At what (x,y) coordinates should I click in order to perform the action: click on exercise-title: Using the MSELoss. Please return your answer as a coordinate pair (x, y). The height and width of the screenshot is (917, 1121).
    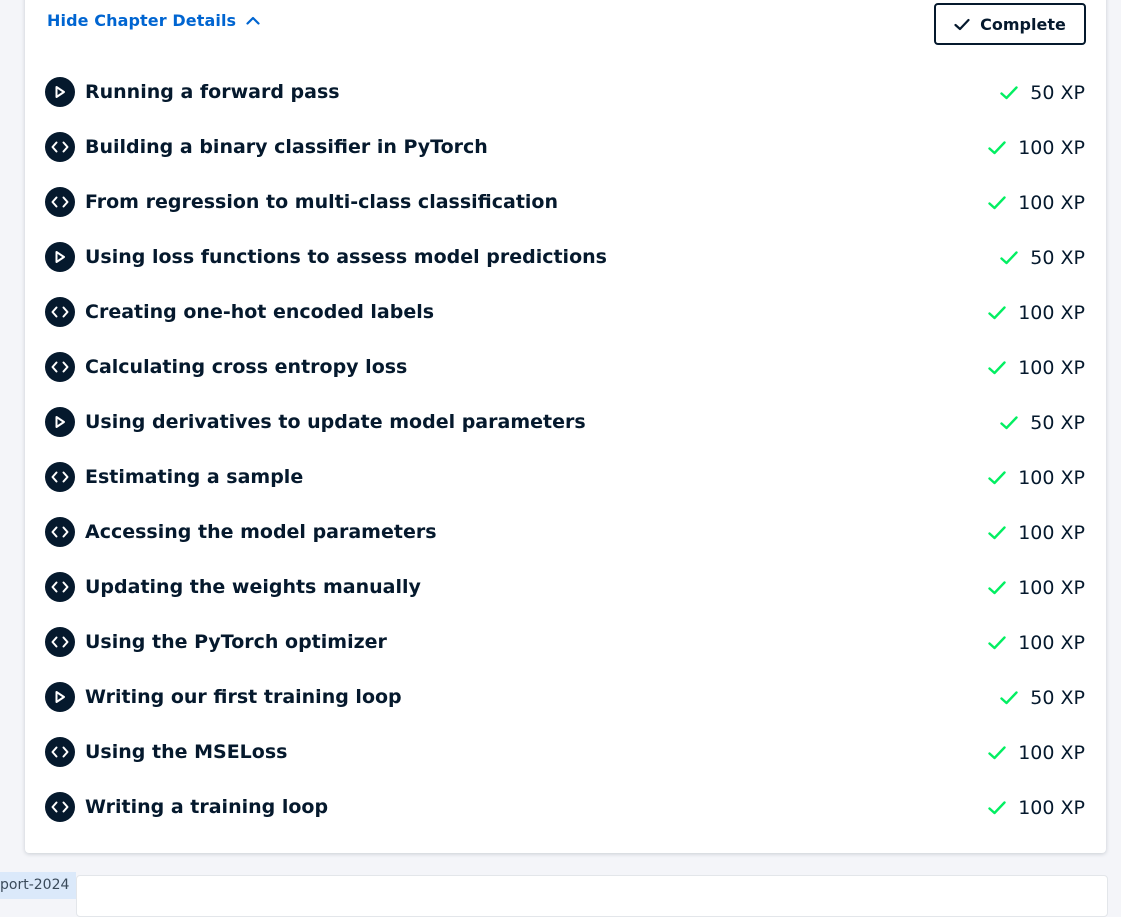
    Looking at the image, I should click on (186, 752).